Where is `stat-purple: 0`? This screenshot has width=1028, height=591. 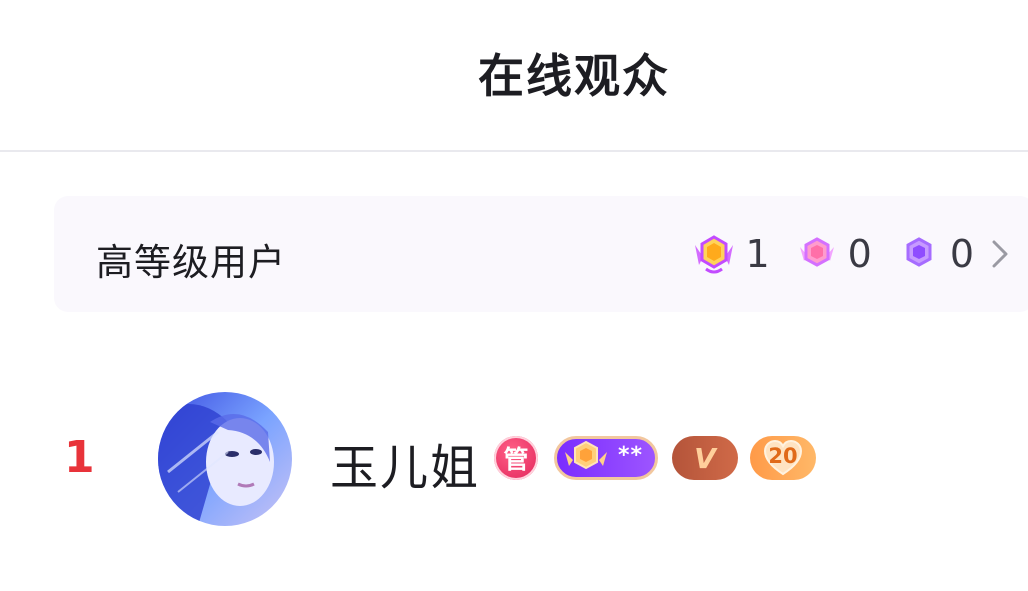 stat-purple: 0 is located at coordinates (935, 254).